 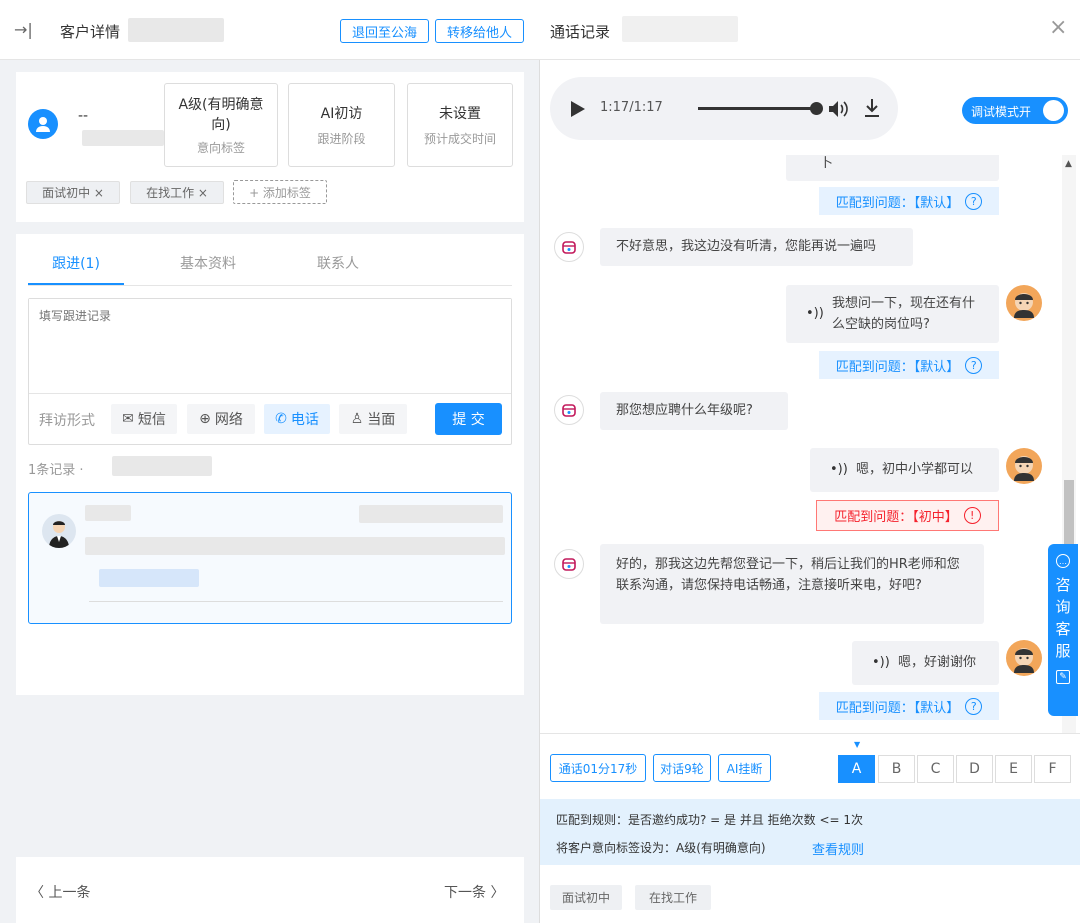 What do you see at coordinates (76, 263) in the screenshot?
I see `tab-followup: 跟进(1)` at bounding box center [76, 263].